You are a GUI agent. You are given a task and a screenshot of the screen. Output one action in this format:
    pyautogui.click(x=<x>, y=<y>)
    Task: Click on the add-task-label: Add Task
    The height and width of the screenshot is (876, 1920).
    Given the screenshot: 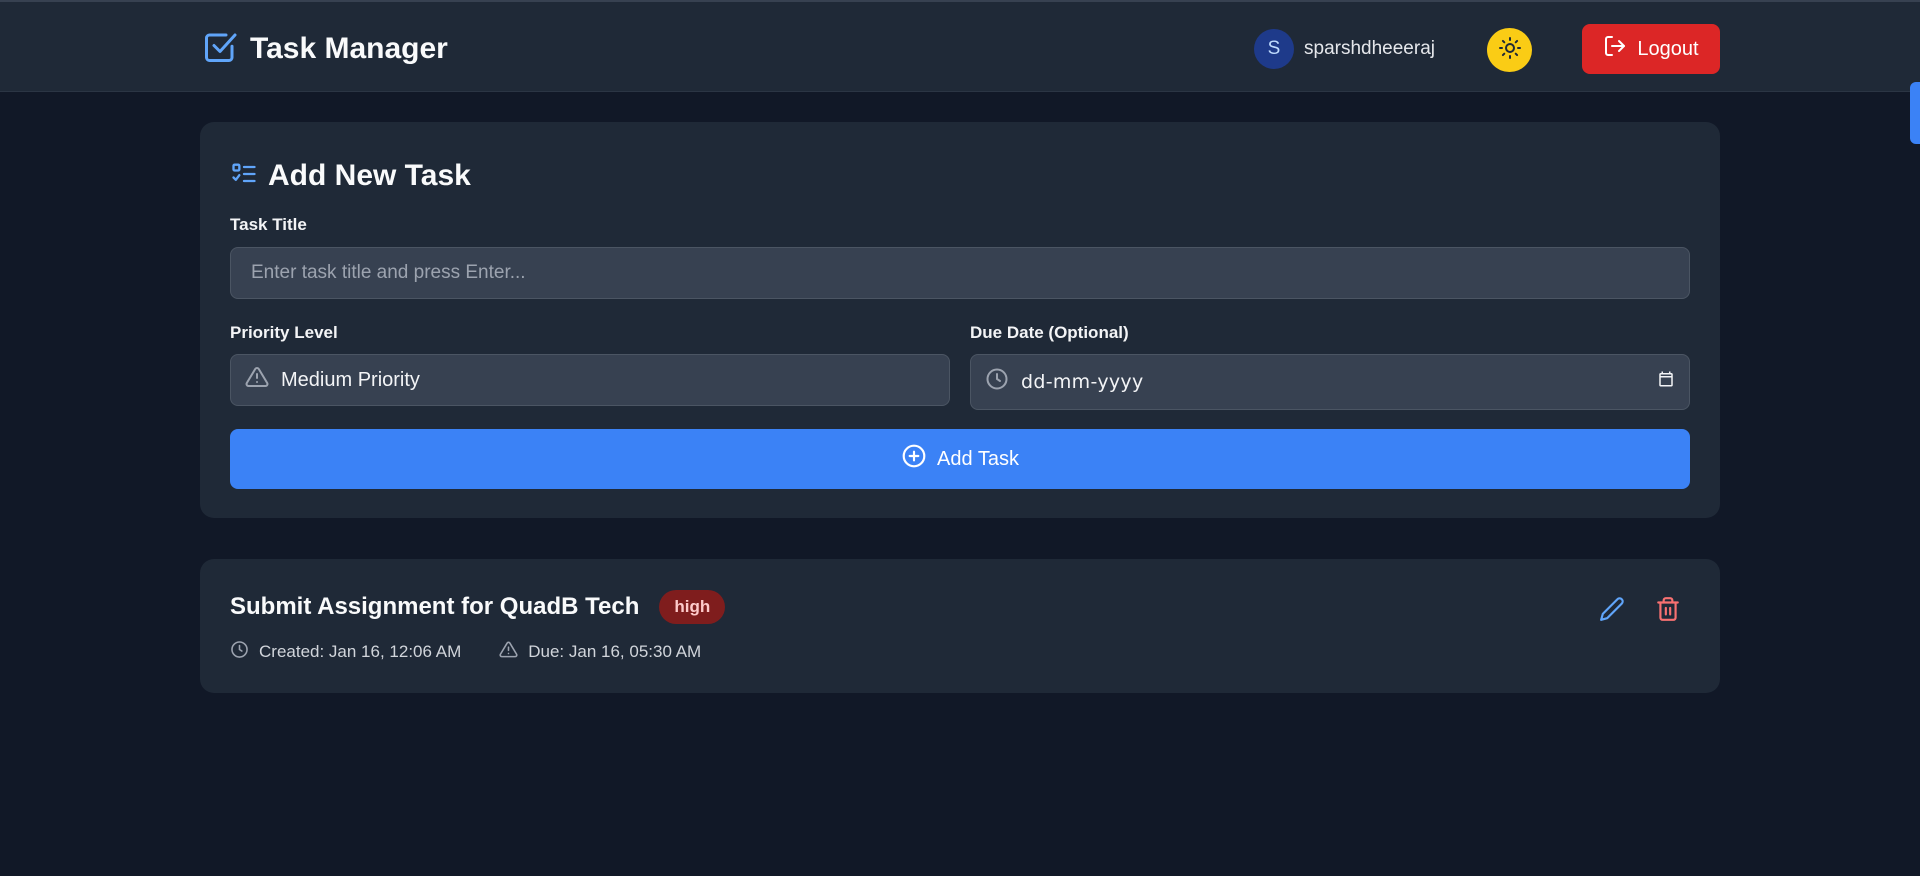 What is the action you would take?
    pyautogui.click(x=978, y=458)
    